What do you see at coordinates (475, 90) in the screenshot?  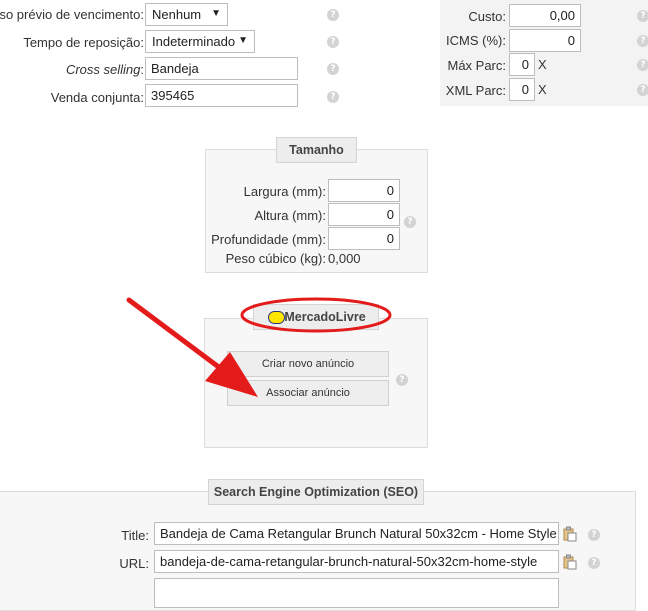 I see `xml-parc-label: XML Parc:` at bounding box center [475, 90].